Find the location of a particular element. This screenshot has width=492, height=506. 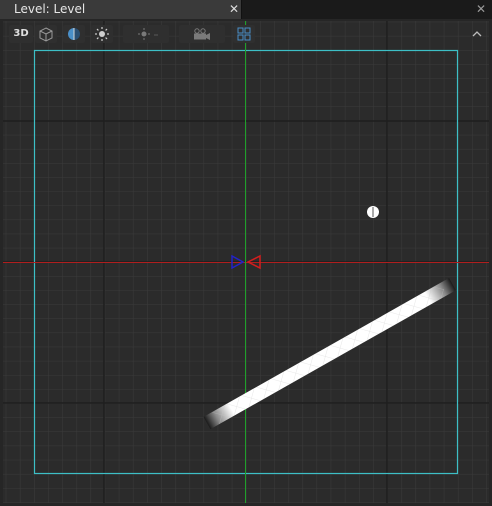

tab-level: Level: Level ✕ is located at coordinates (121, 9).